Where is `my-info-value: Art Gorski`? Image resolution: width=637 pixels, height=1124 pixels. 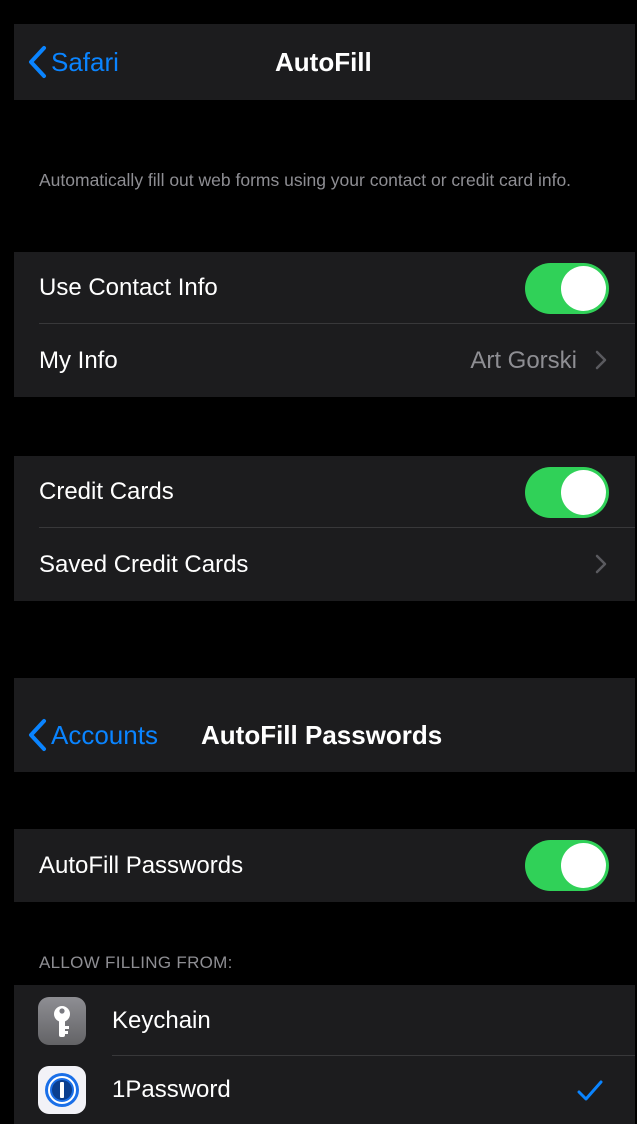 my-info-value: Art Gorski is located at coordinates (523, 360).